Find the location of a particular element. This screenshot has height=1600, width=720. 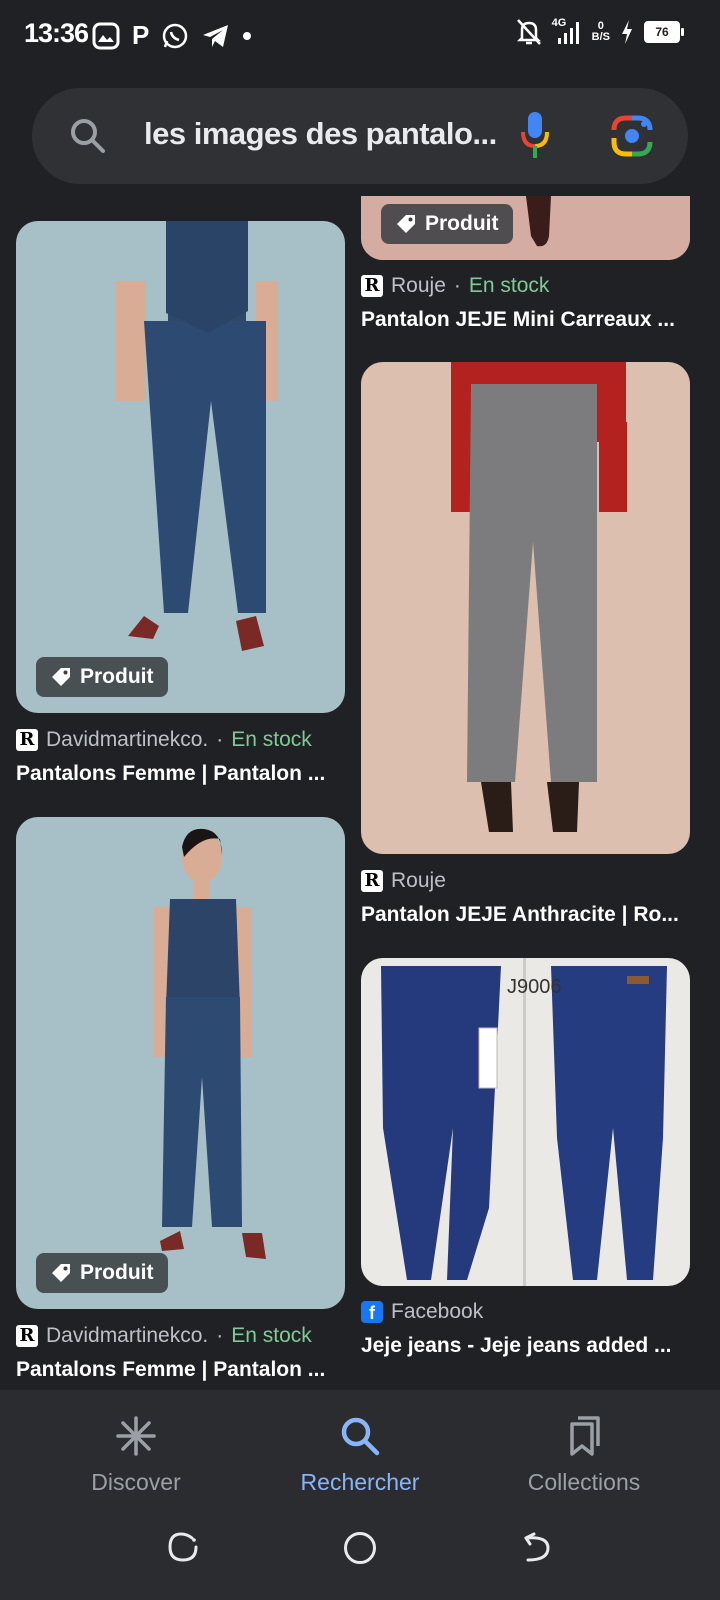

gallery-icon is located at coordinates (106, 35).